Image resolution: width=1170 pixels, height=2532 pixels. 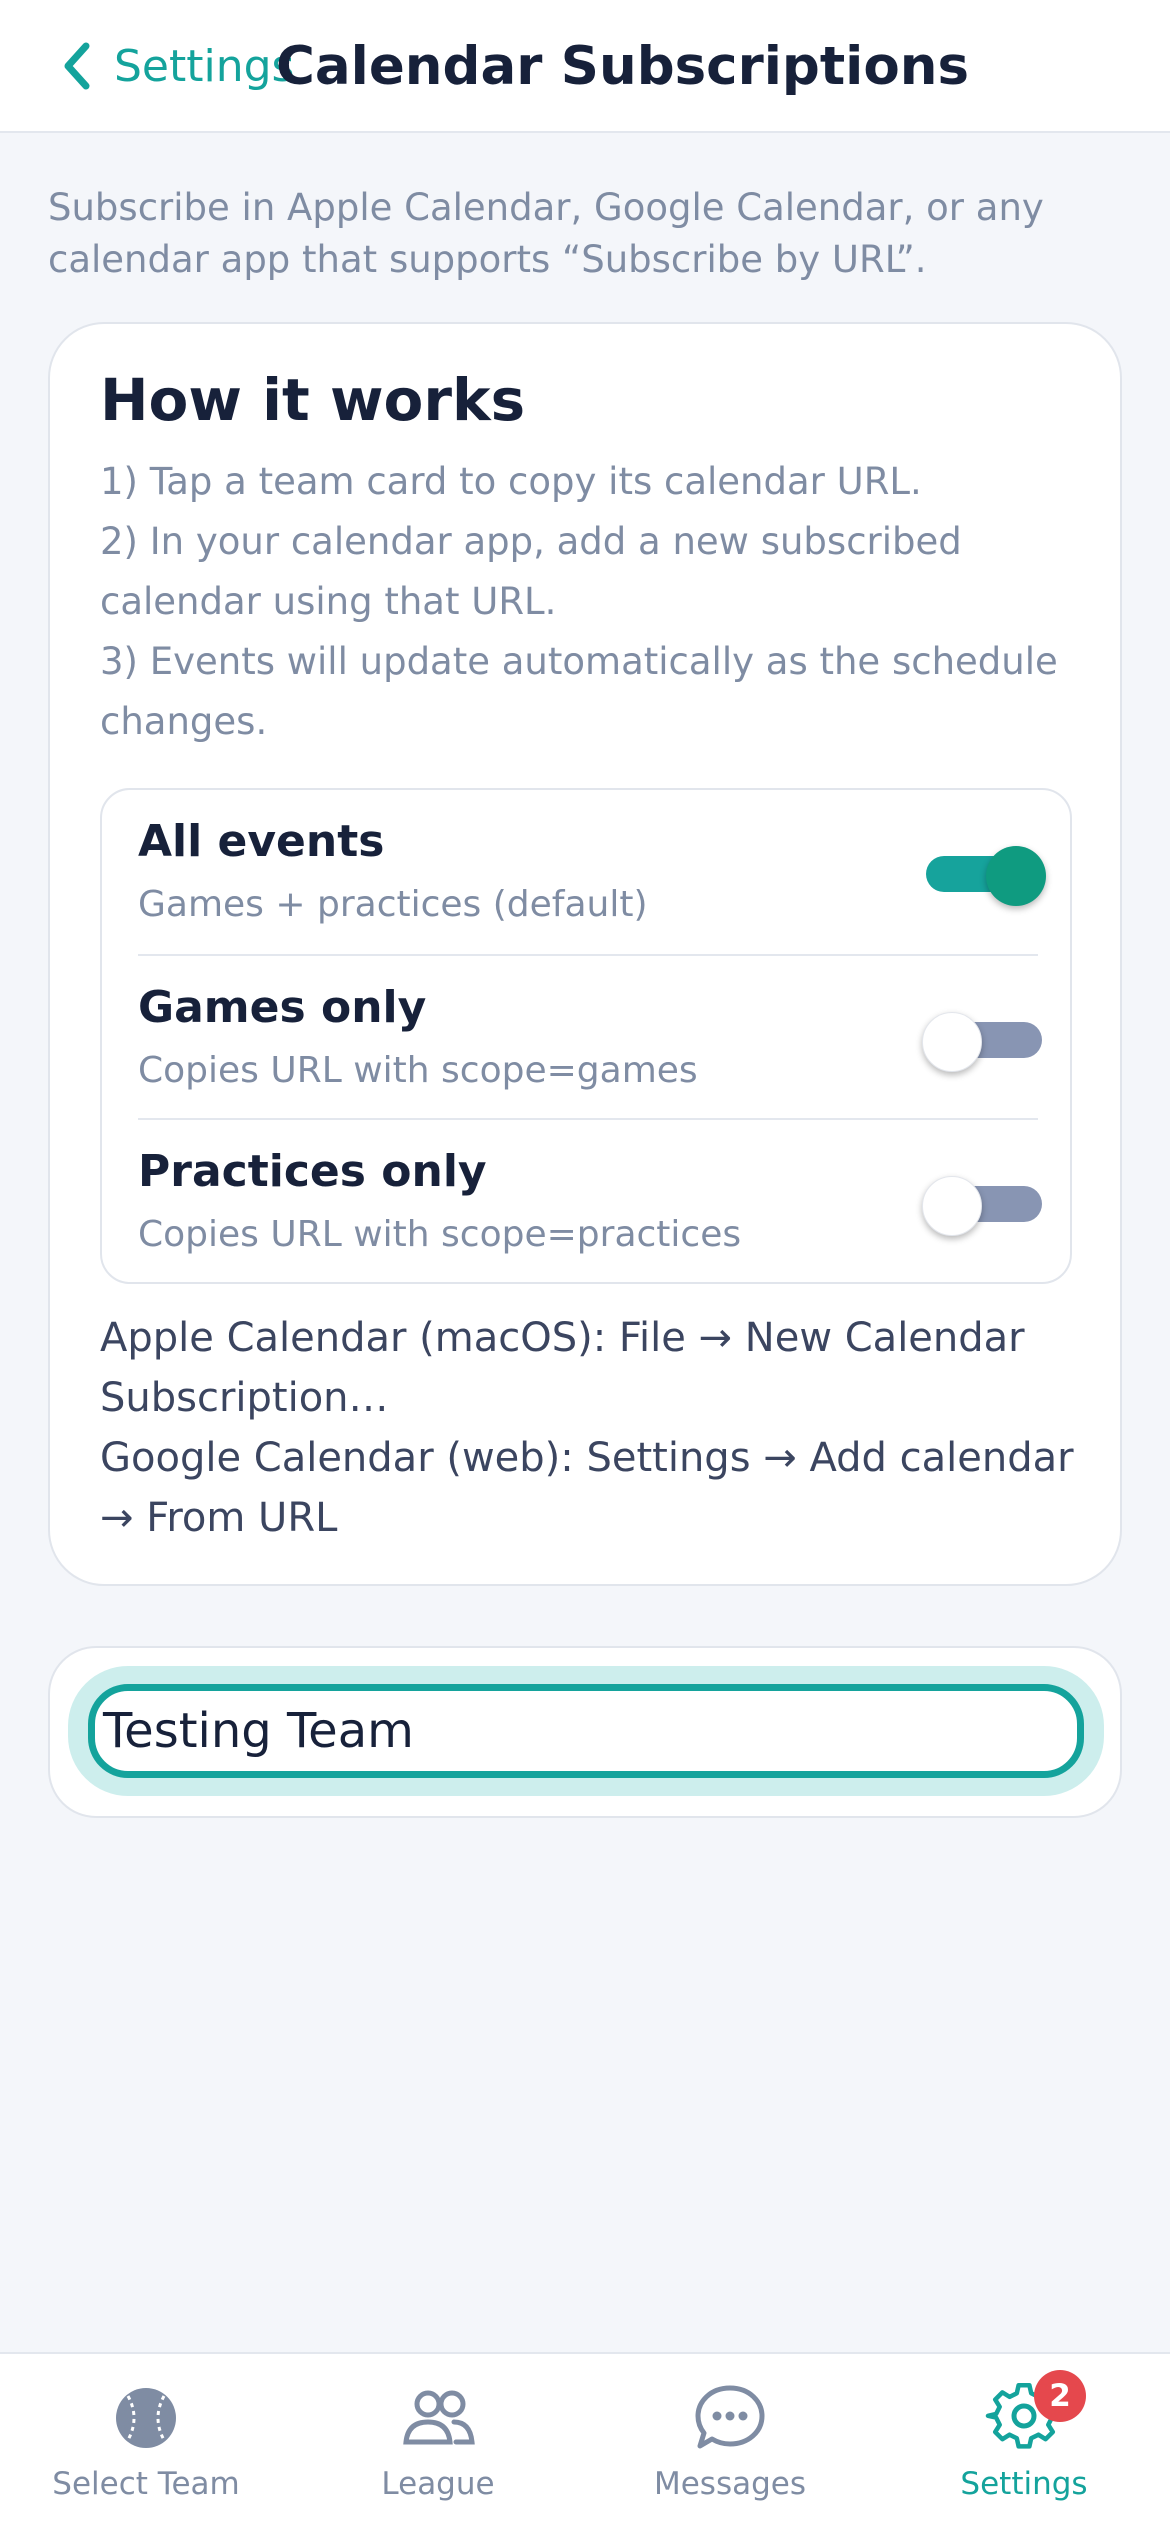 What do you see at coordinates (984, 876) in the screenshot?
I see `all-events-toggle` at bounding box center [984, 876].